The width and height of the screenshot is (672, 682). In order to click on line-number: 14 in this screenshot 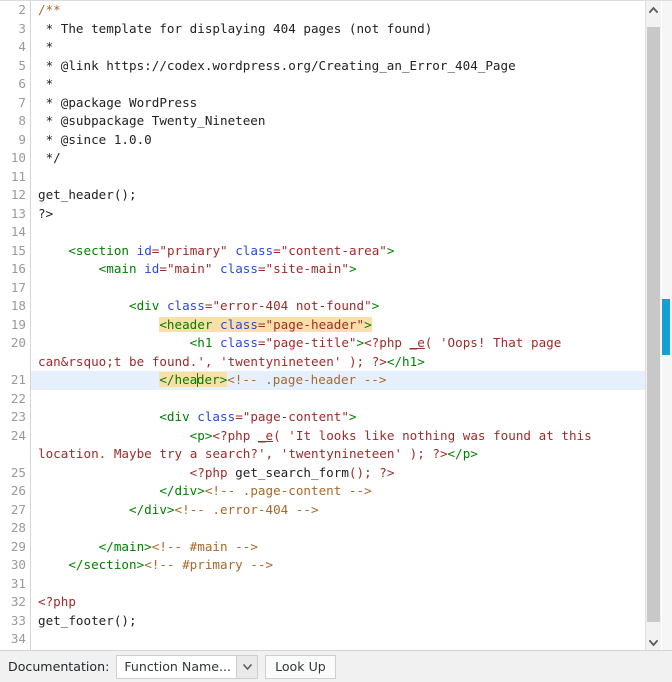, I will do `click(13, 232)`.